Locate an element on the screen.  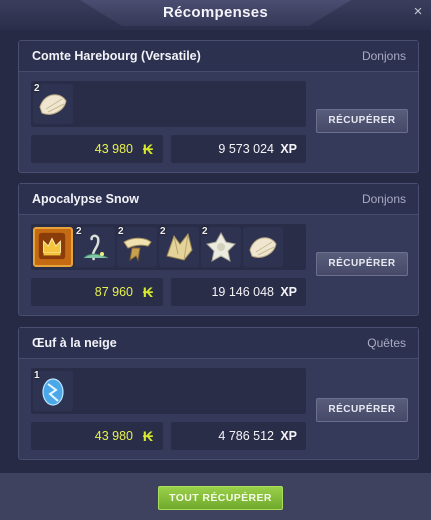
crown-icon is located at coordinates (52, 246).